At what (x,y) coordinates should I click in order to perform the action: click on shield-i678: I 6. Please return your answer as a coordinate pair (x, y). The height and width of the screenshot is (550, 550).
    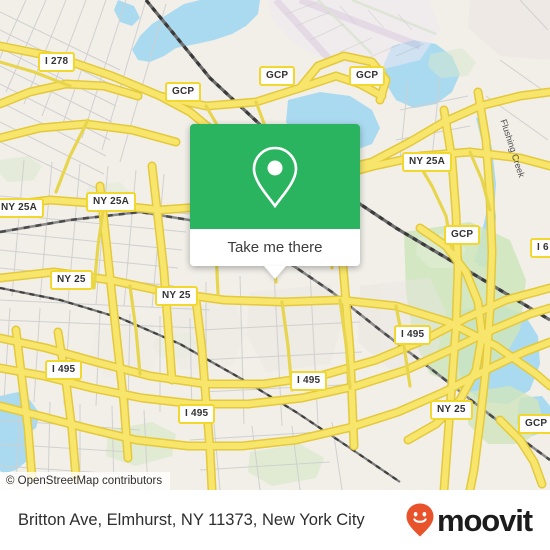
    Looking at the image, I should click on (540, 248).